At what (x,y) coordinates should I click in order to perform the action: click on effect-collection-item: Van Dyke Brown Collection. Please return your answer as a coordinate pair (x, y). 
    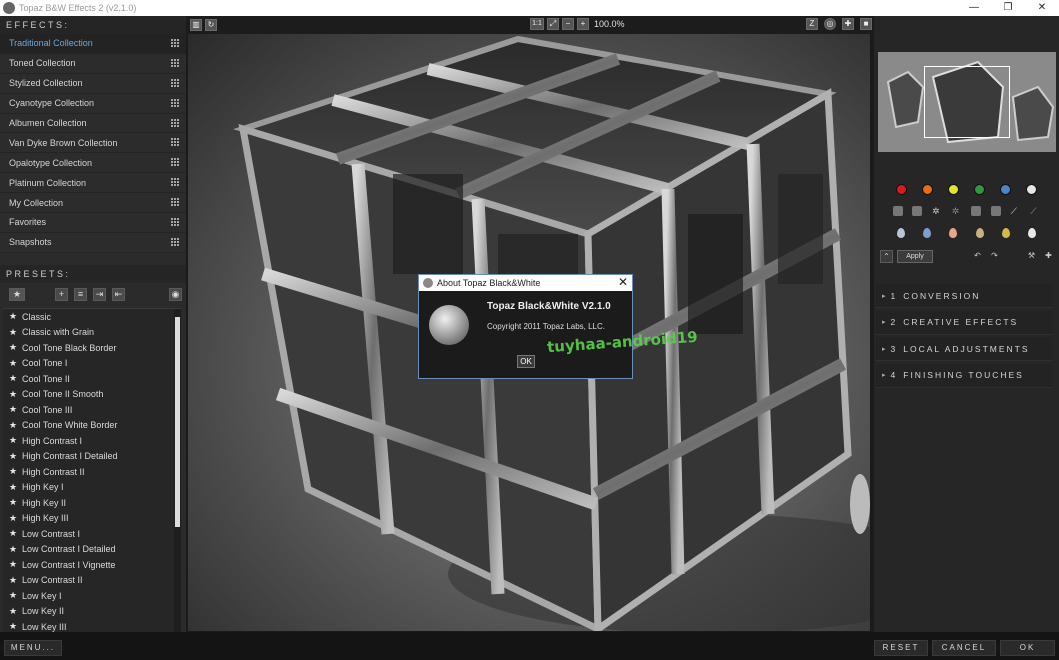
    Looking at the image, I should click on (93, 143).